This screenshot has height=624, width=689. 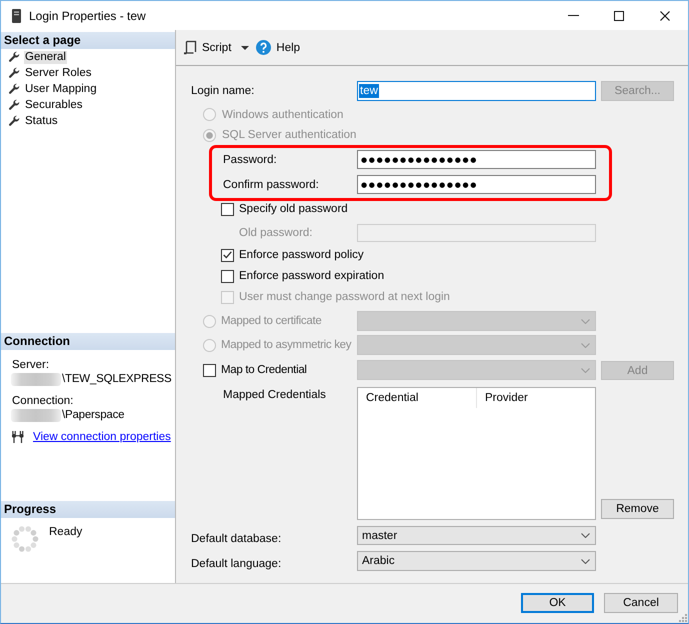 What do you see at coordinates (87, 15) in the screenshot?
I see `window-title: Login Properties - tew` at bounding box center [87, 15].